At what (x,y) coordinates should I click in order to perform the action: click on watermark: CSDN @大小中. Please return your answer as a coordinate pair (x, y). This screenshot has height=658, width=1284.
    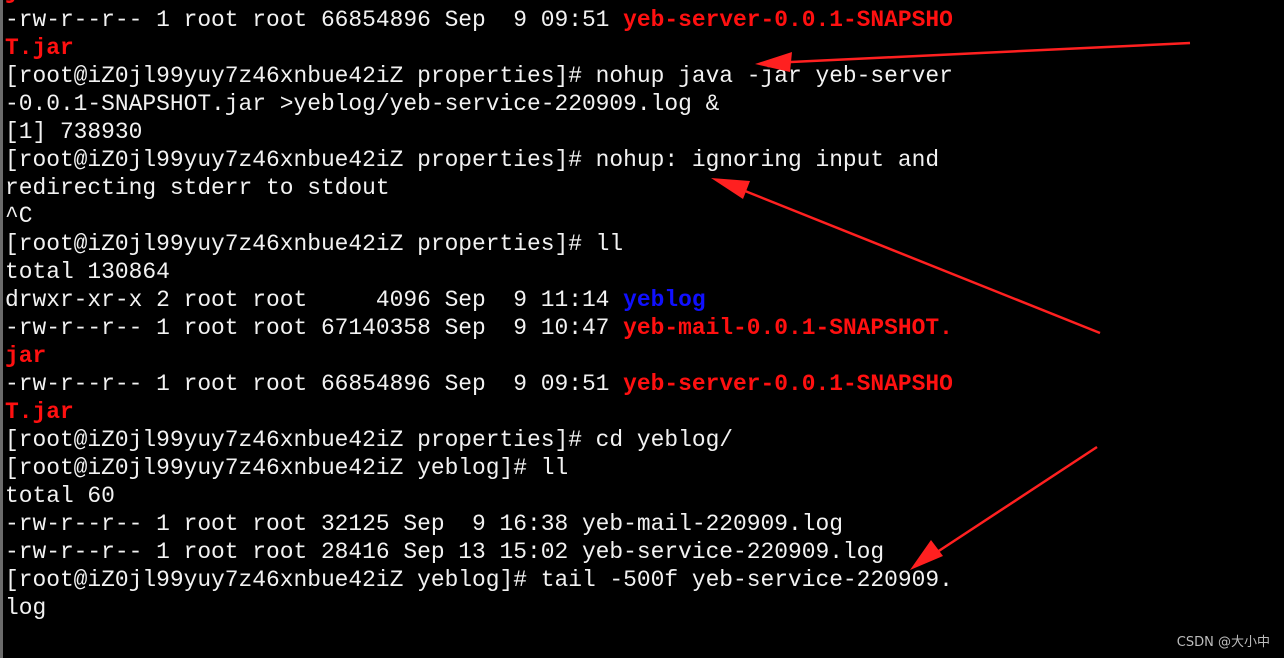
    Looking at the image, I should click on (1223, 642).